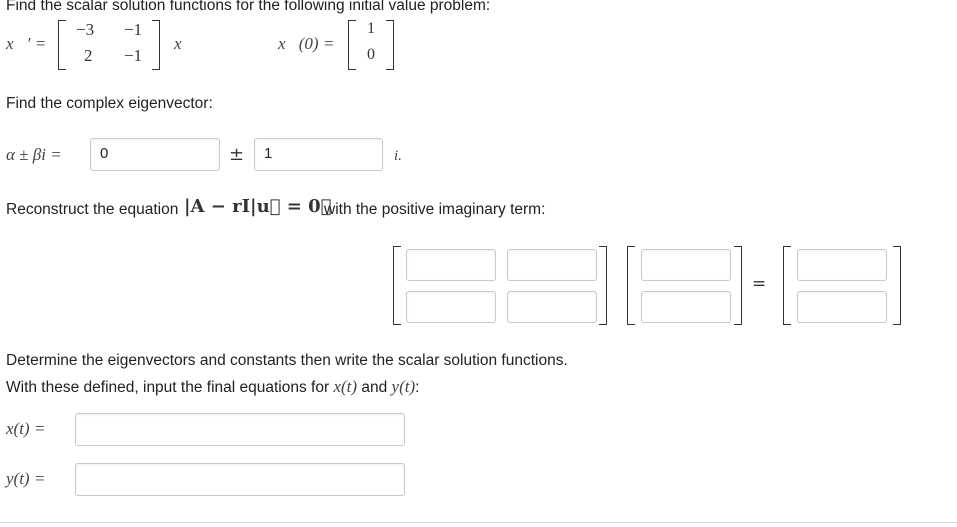  I want to click on equals-sign: =, so click(759, 284).